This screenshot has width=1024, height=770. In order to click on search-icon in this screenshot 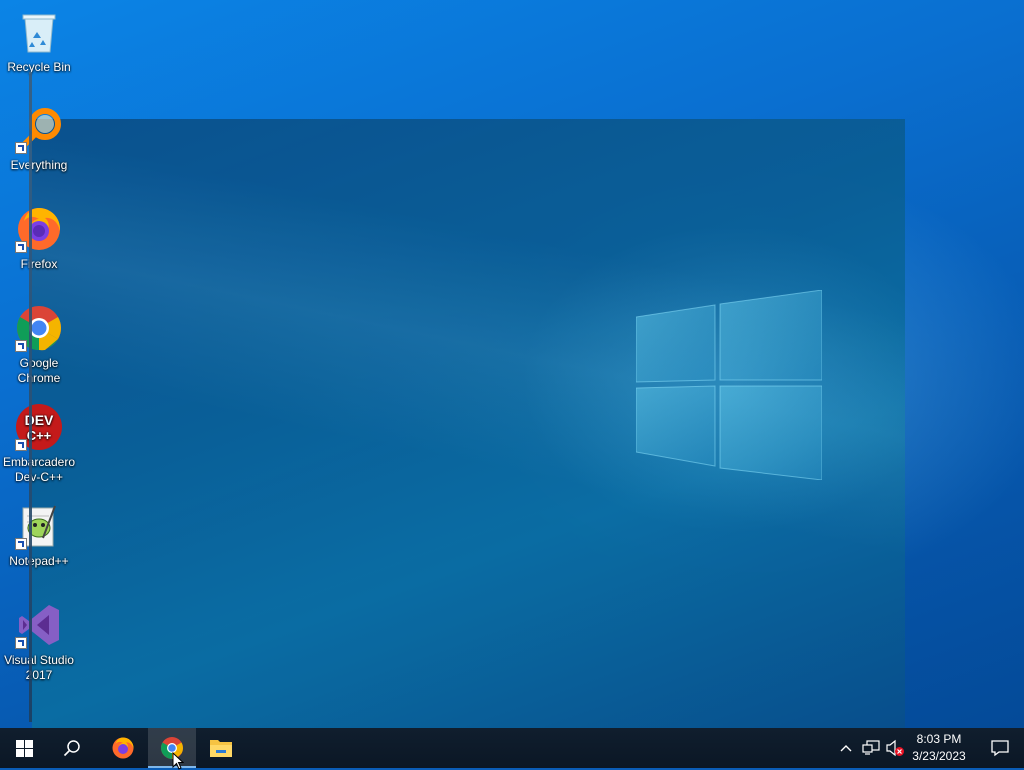, I will do `click(71, 748)`.